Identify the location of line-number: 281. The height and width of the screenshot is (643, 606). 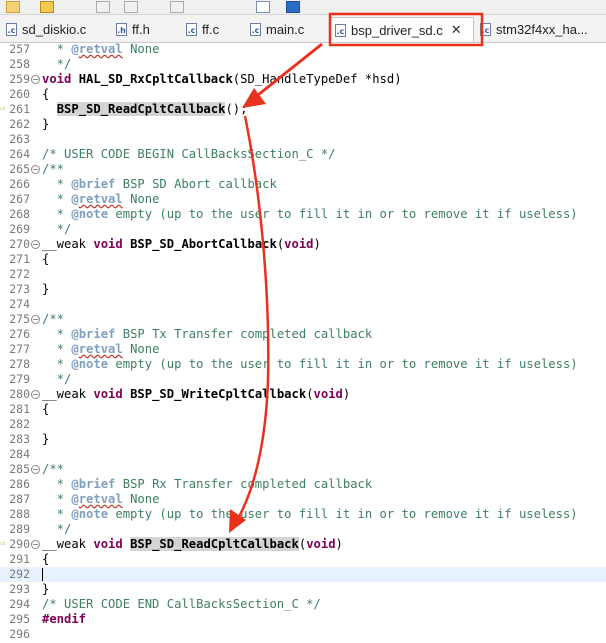
(19, 409).